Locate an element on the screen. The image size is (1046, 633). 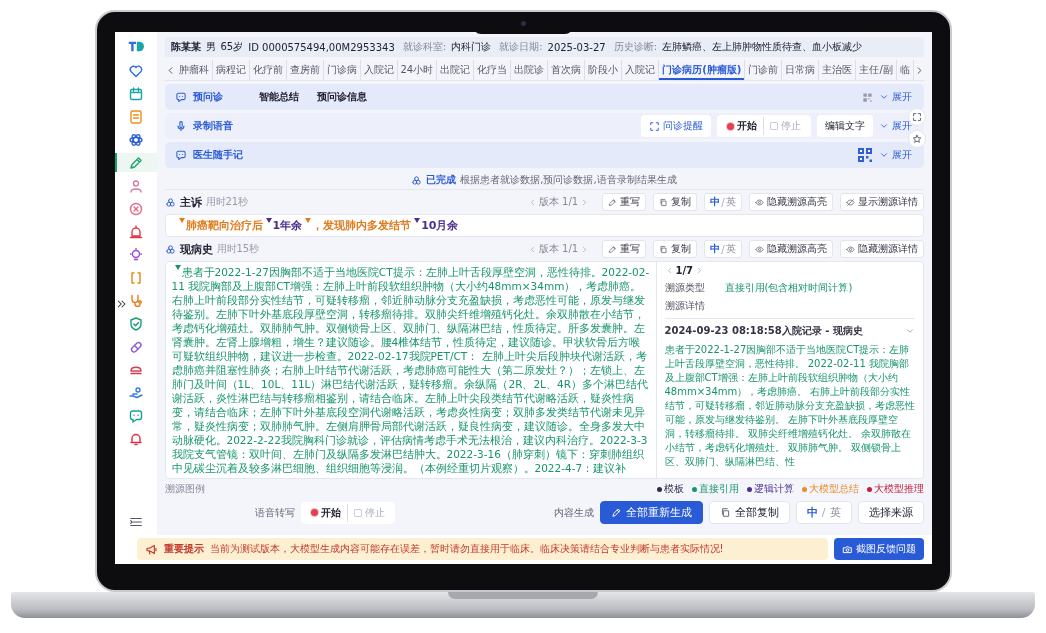
section-tab: 智能总结 is located at coordinates (278, 97).